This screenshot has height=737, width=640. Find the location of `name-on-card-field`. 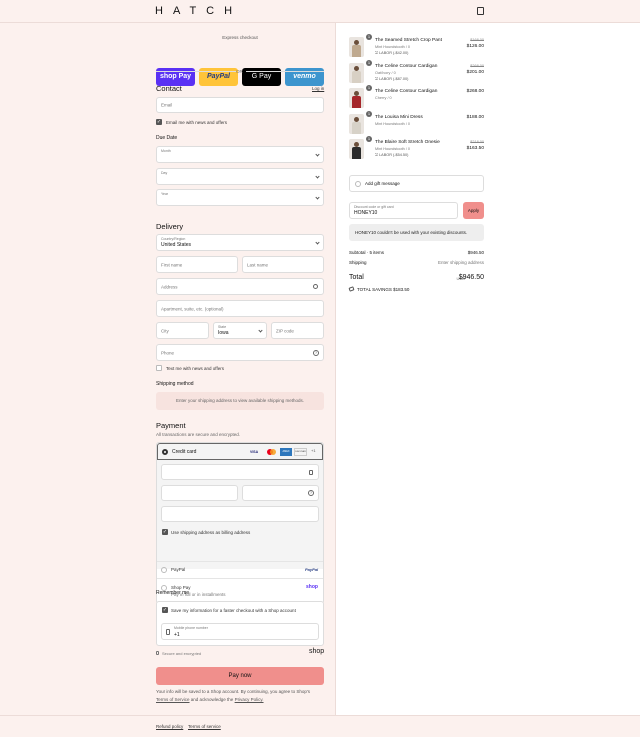

name-on-card-field is located at coordinates (240, 514).